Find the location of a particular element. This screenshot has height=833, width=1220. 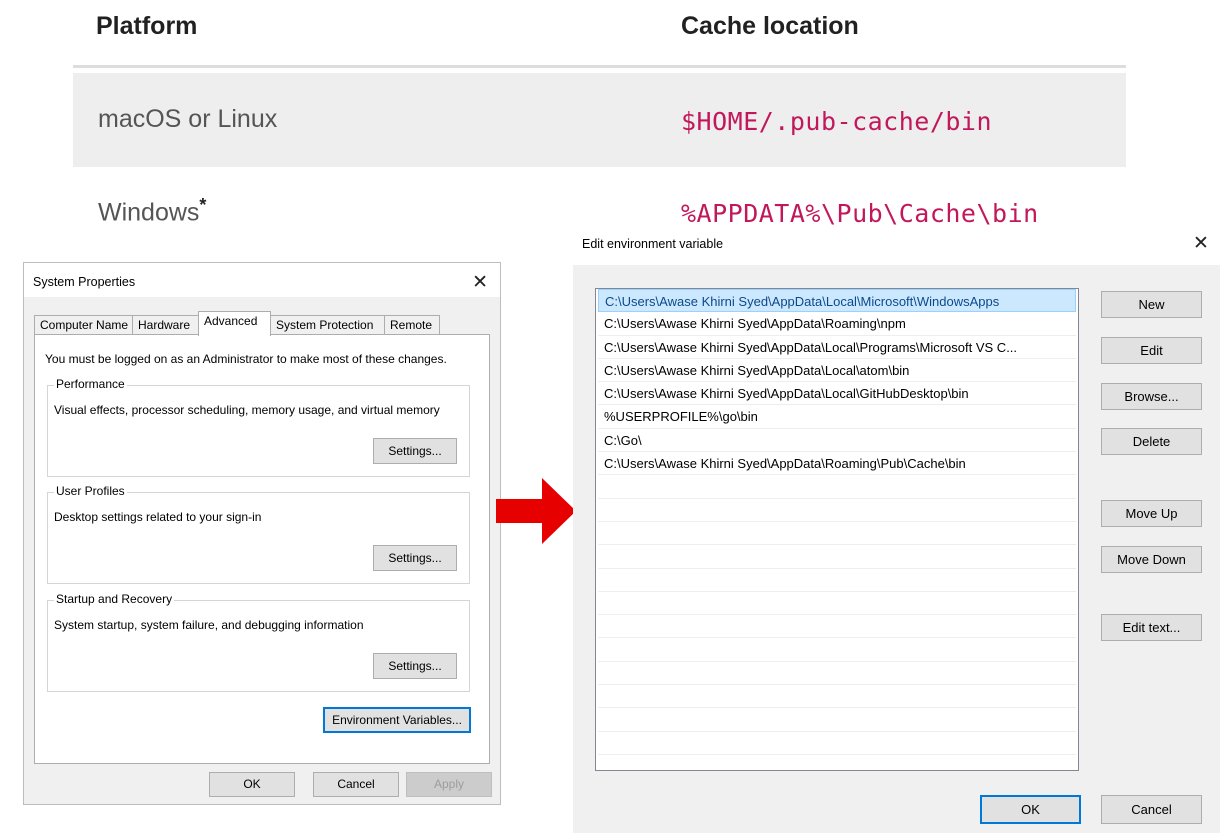

env-dialog-title: Edit environment variable is located at coordinates (653, 244).